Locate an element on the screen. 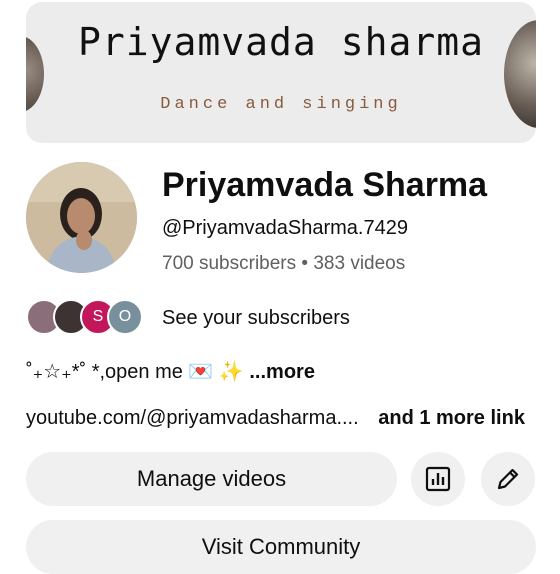 This screenshot has height=574, width=560. channel-name: Priyamvada Sharma is located at coordinates (325, 185).